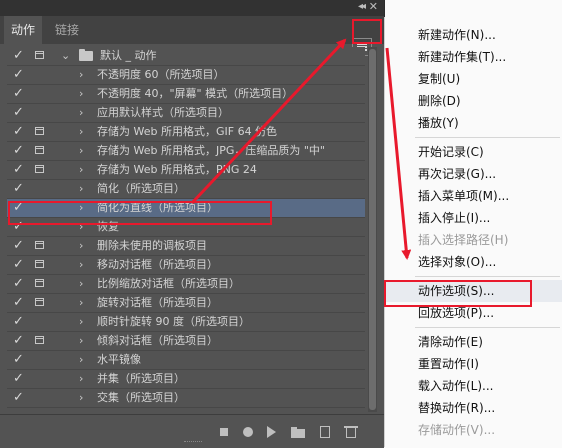  Describe the element at coordinates (268, 121) in the screenshot. I see `arrow-to-menu-button` at that location.